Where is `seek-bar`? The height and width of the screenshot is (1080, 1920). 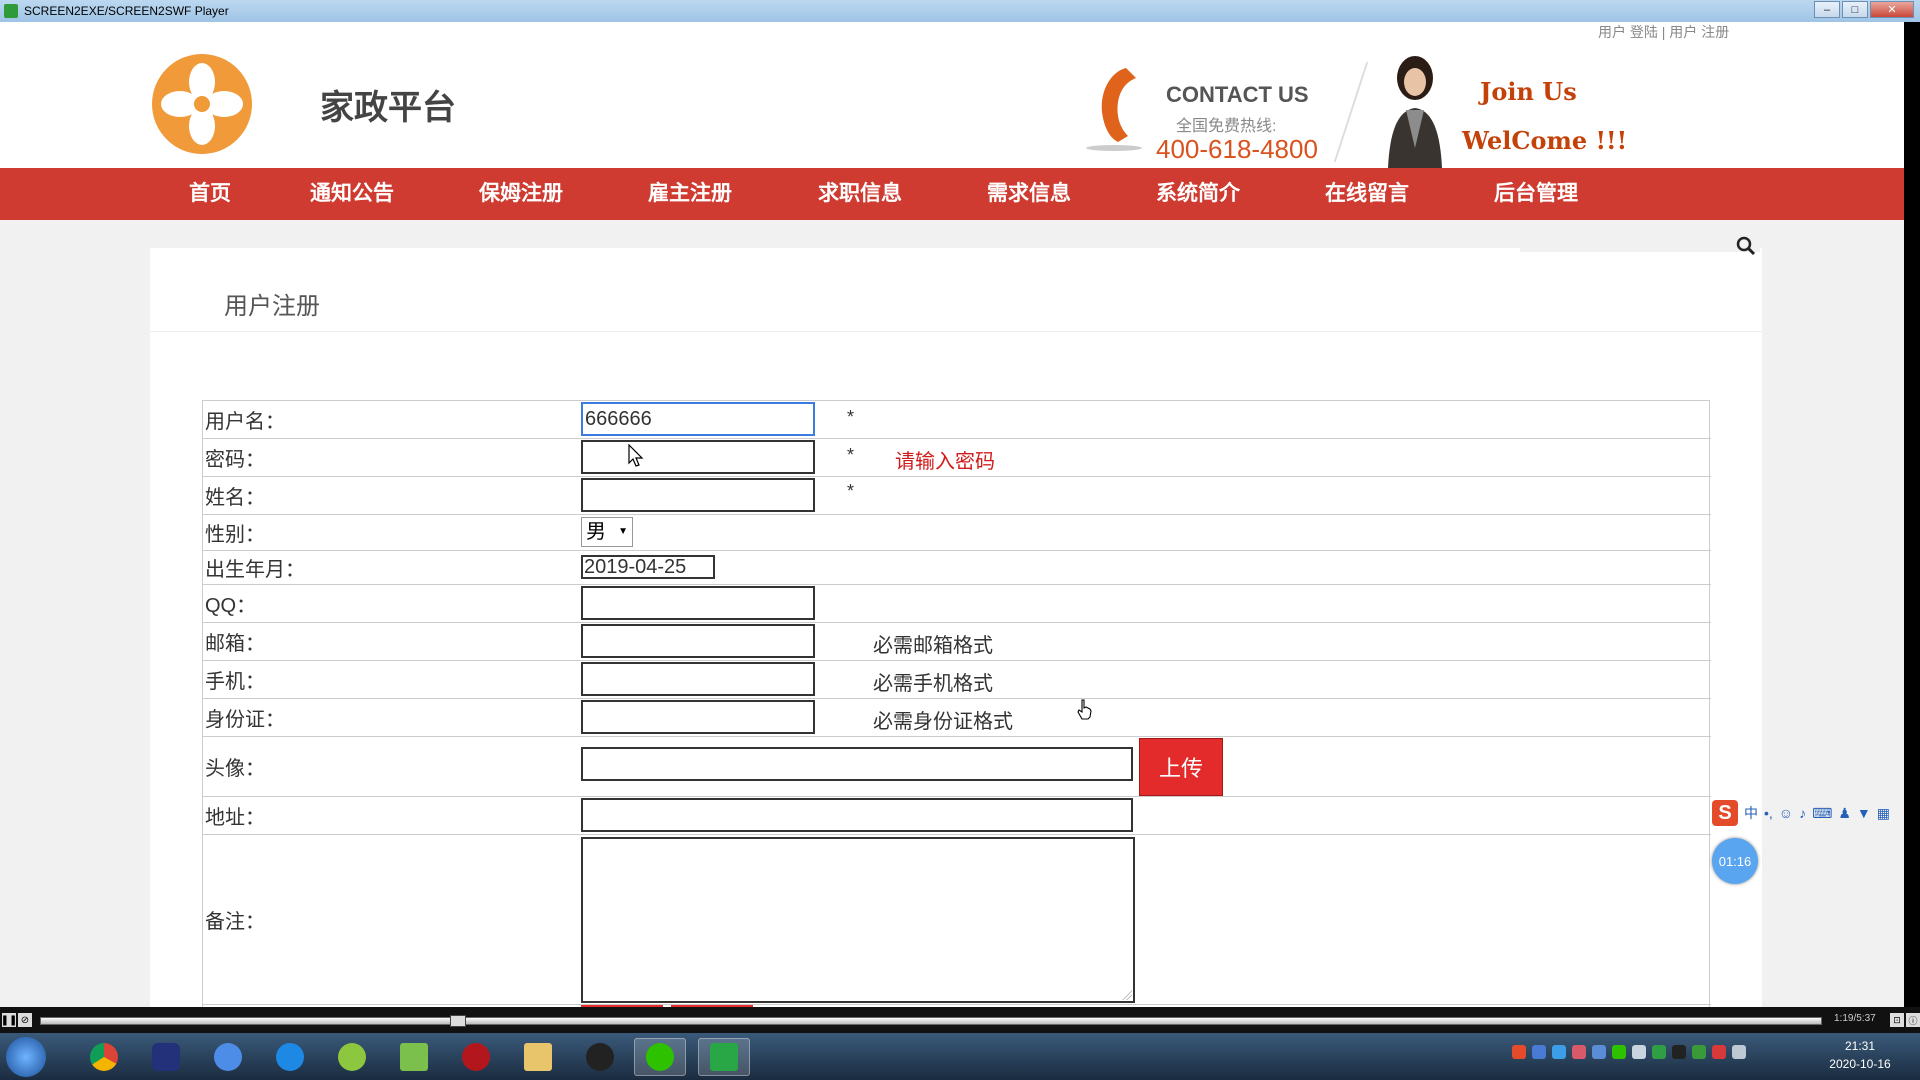 seek-bar is located at coordinates (931, 1021).